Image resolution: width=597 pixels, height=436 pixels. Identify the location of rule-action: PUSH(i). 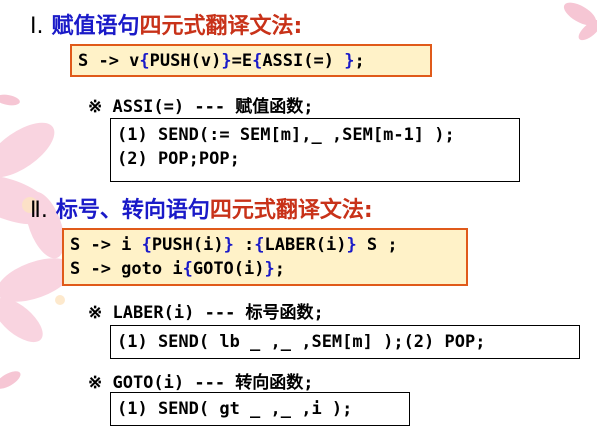
(187, 245).